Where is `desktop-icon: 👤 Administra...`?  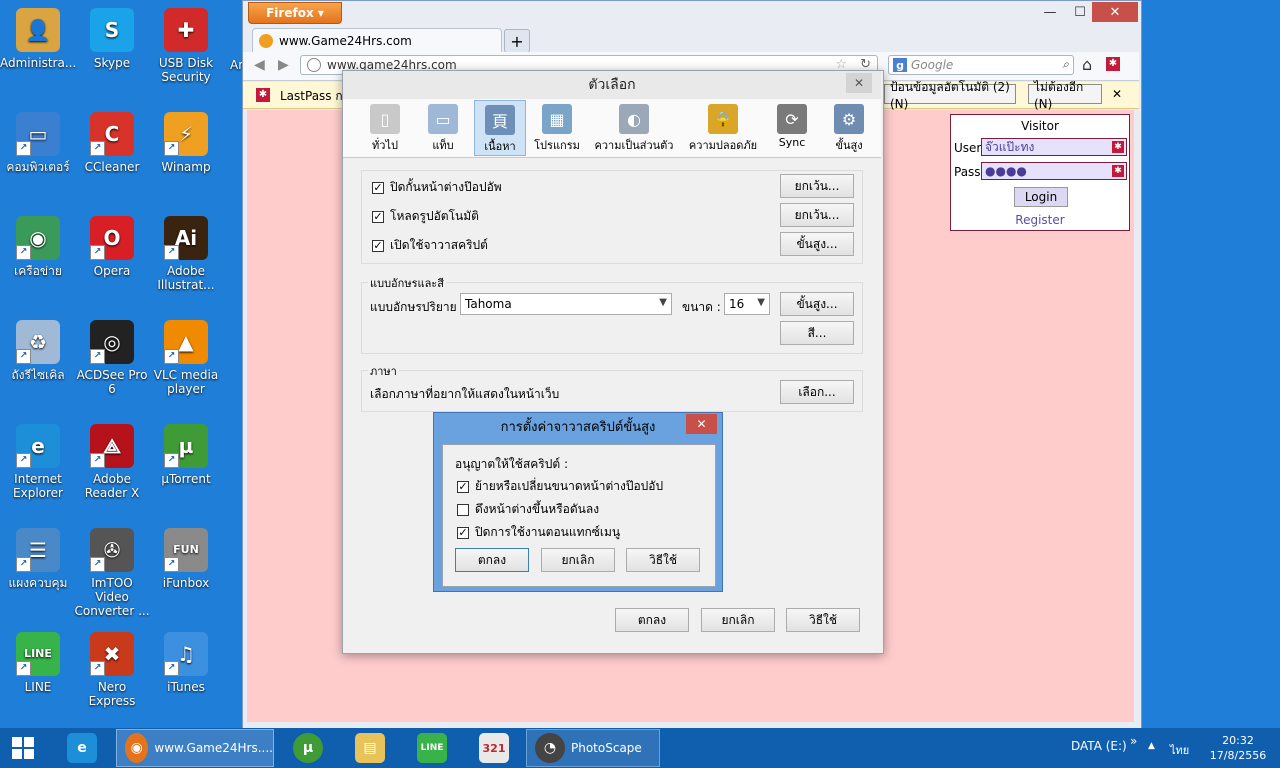
desktop-icon: 👤 Administra... is located at coordinates (38, 39).